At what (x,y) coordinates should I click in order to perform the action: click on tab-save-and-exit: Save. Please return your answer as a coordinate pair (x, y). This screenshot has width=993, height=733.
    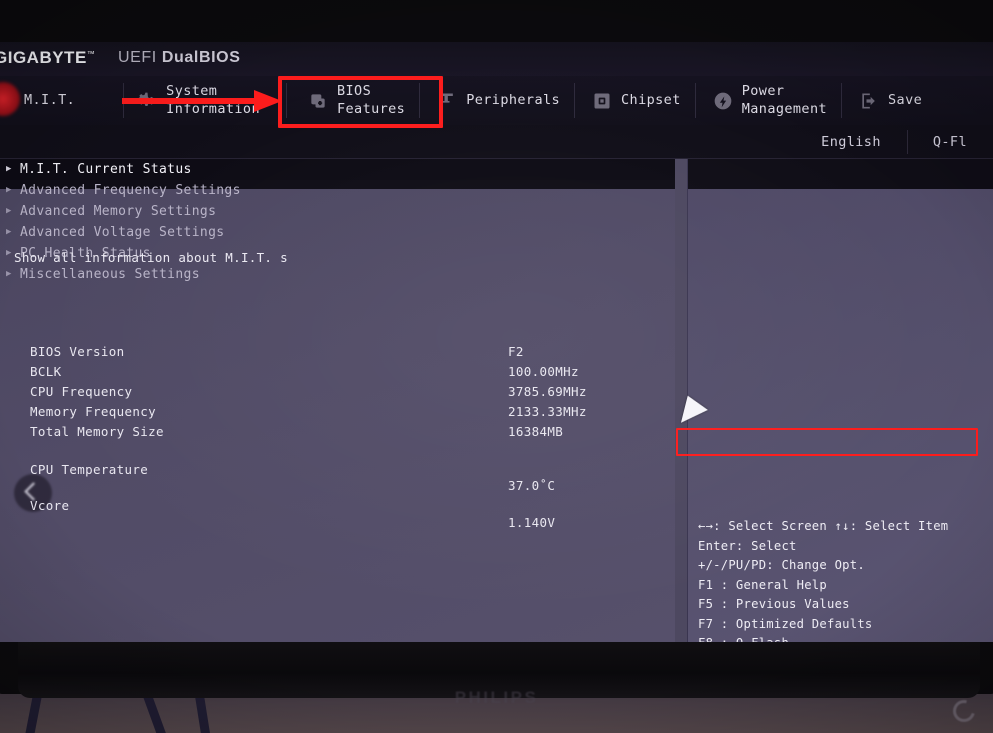
    Looking at the image, I should click on (888, 100).